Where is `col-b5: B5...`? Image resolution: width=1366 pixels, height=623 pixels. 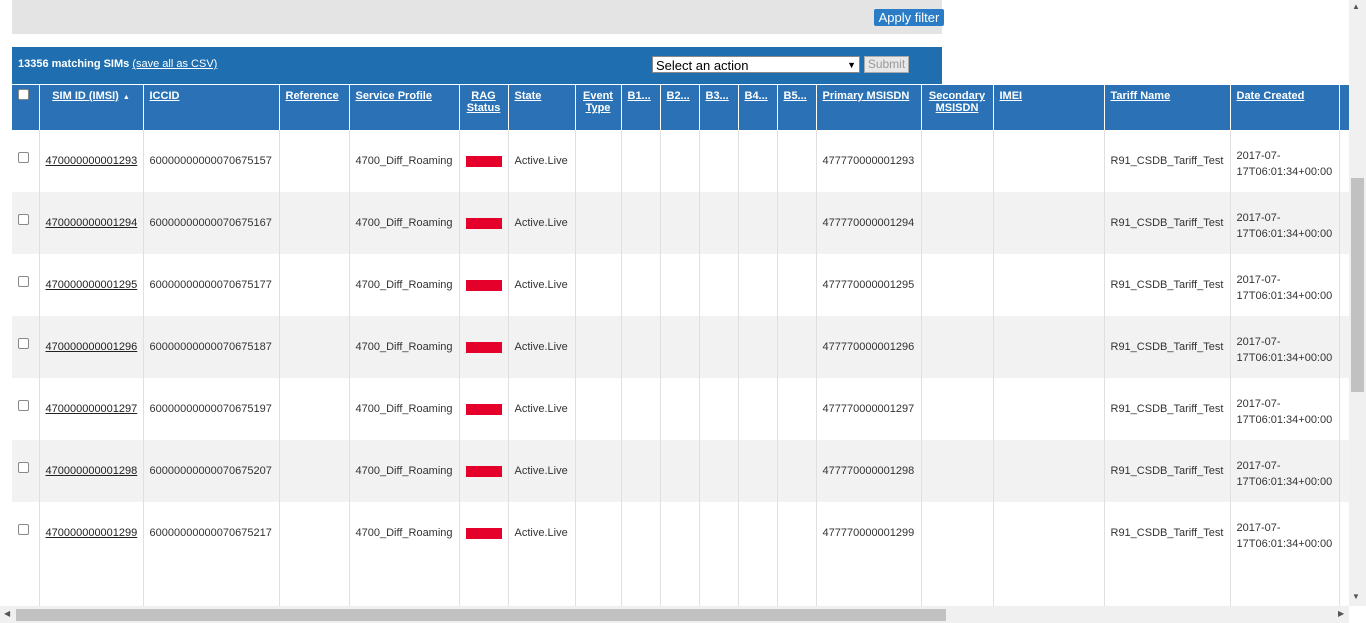 col-b5: B5... is located at coordinates (797, 107).